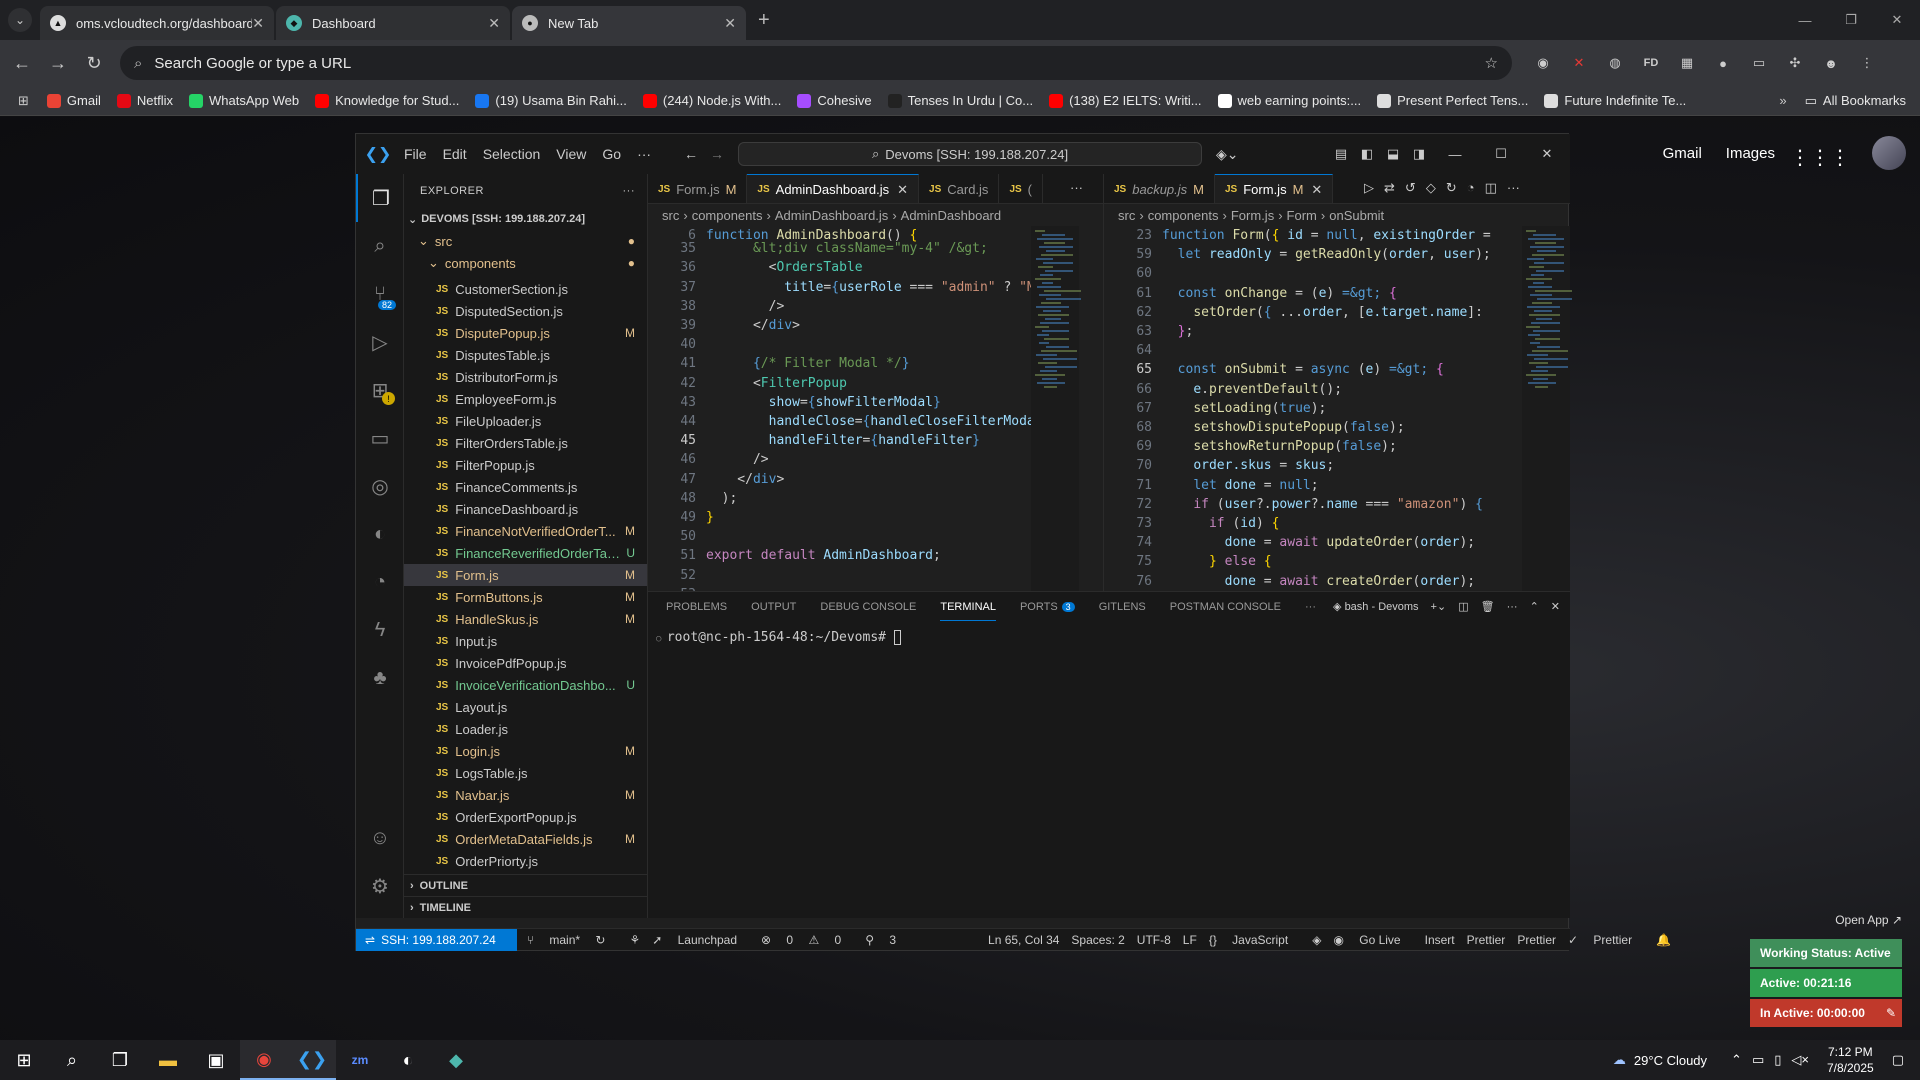  What do you see at coordinates (1831, 63) in the screenshot?
I see `profile-icon: ☻` at bounding box center [1831, 63].